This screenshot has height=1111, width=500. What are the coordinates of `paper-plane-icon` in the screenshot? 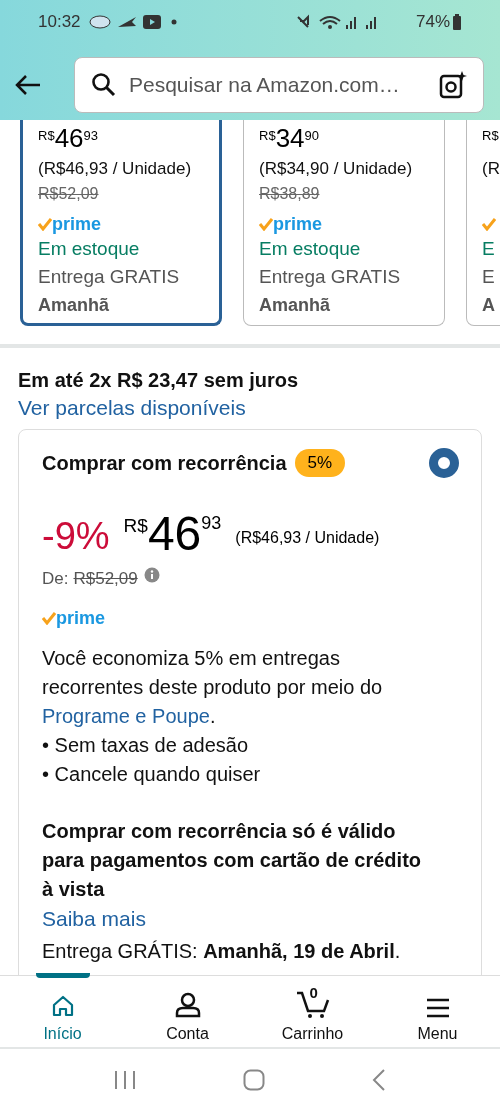 It's located at (126, 22).